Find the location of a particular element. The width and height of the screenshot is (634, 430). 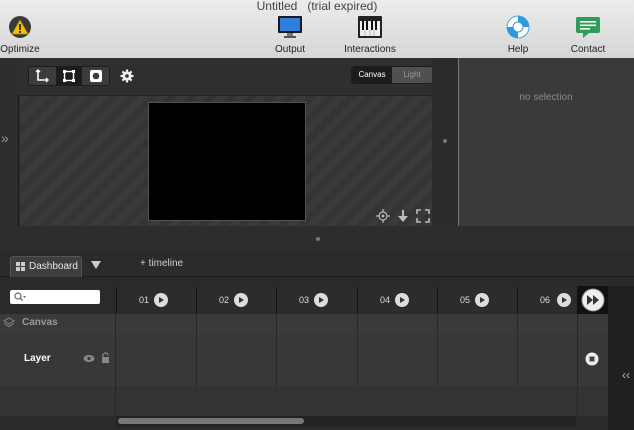

inspector-panel is located at coordinates (546, 142).